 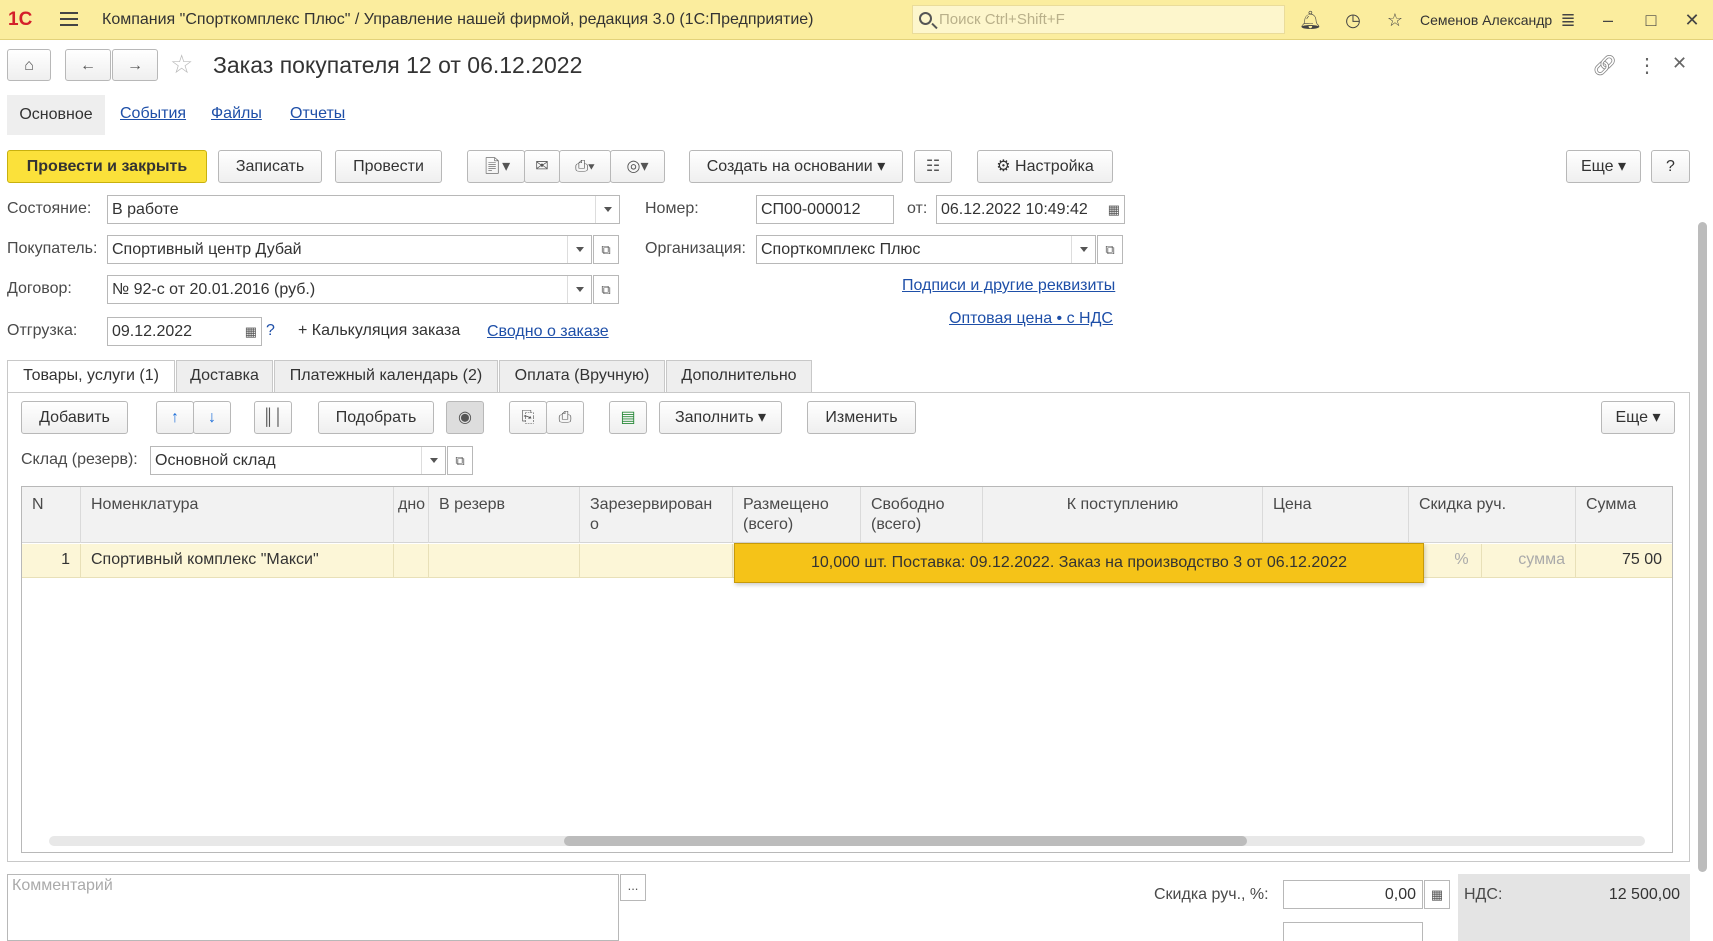 What do you see at coordinates (349, 289) in the screenshot?
I see `contract-field: № 92-с от 20.01.2016 (руб.)` at bounding box center [349, 289].